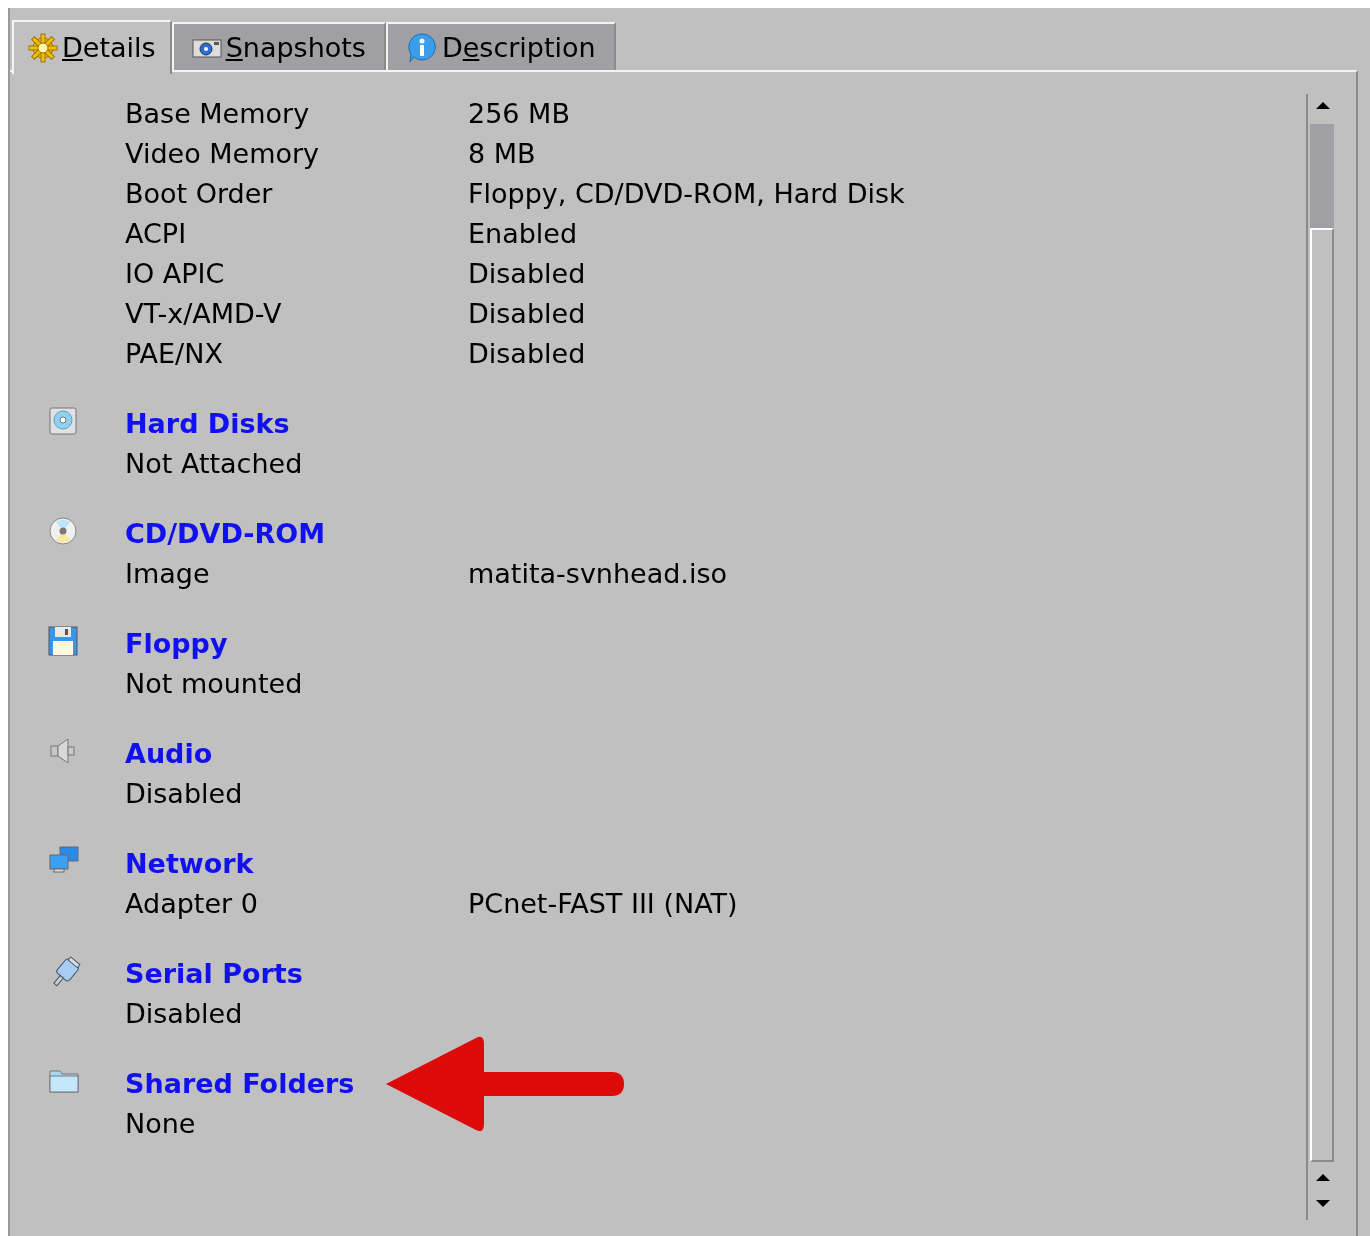  Describe the element at coordinates (199, 193) in the screenshot. I see `property-label: Boot Order` at that location.